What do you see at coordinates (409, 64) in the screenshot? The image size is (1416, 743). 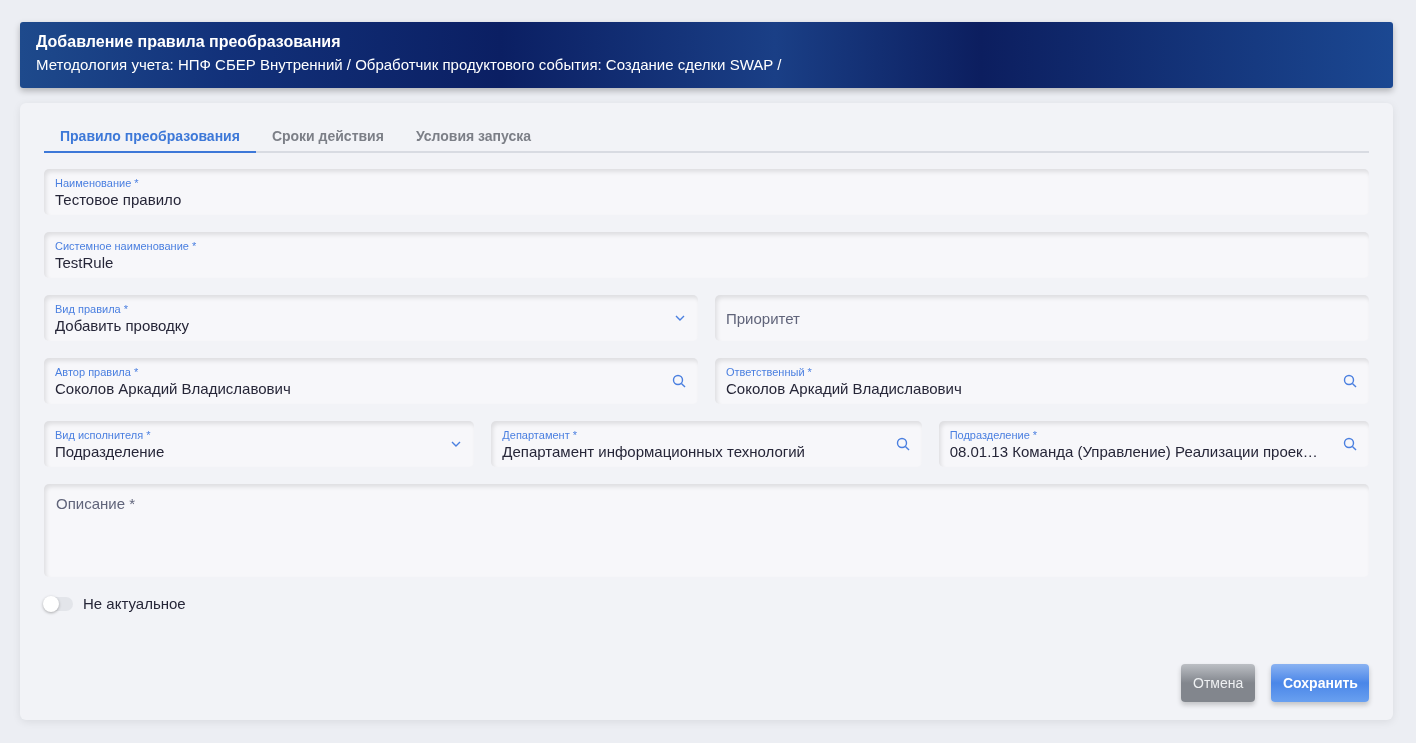 I see `breadcrumb: Методология учета: НПФ СБЕР Внутренний / Обработчик продуктового события: Создание сделки SWAP /` at bounding box center [409, 64].